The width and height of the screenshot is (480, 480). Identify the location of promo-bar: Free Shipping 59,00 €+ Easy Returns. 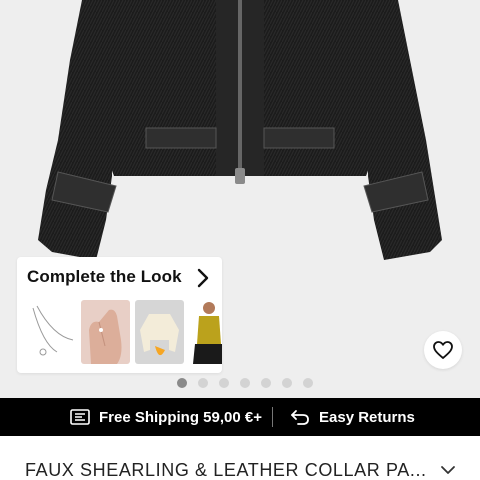
(240, 417).